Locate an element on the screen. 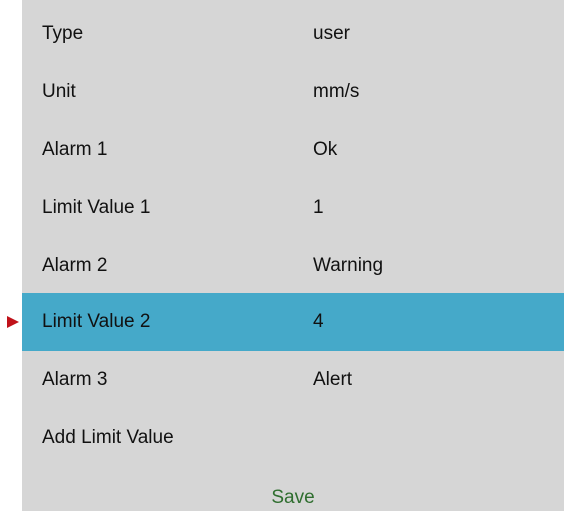 The width and height of the screenshot is (564, 511). row-value: Ok is located at coordinates (325, 149).